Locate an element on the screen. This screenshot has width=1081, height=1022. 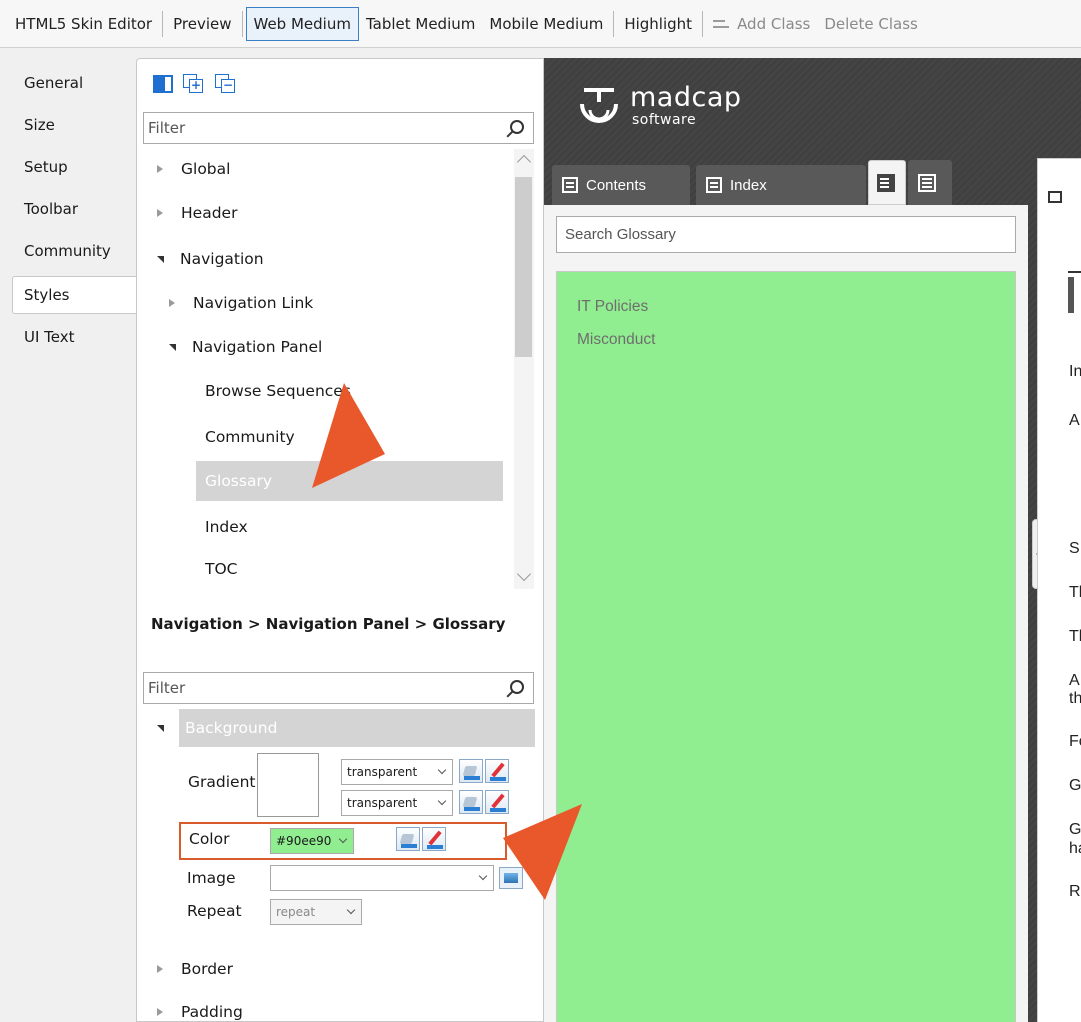
tree-item-community: Community is located at coordinates (250, 437).